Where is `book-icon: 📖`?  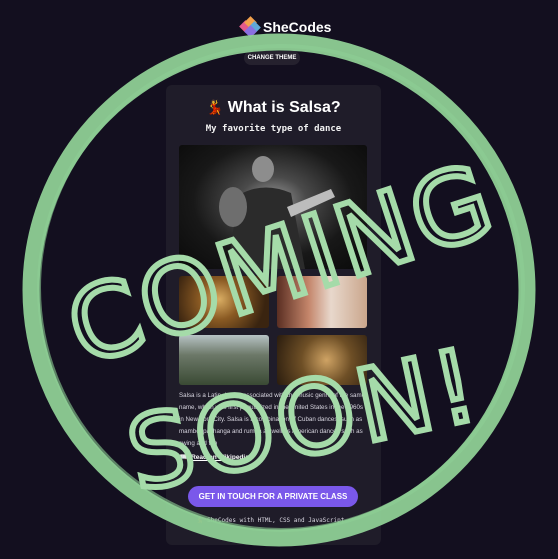
book-icon: 📖 is located at coordinates (183, 457).